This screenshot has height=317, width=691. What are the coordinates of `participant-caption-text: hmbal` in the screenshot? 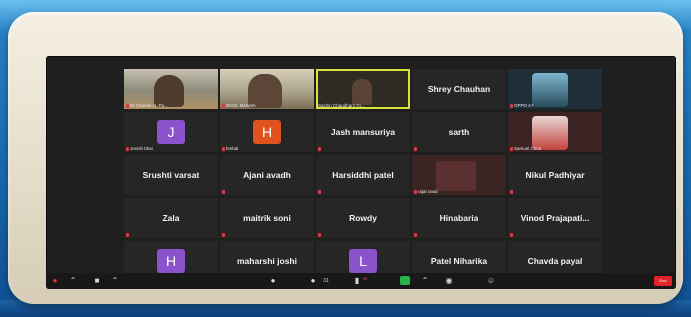 It's located at (232, 148).